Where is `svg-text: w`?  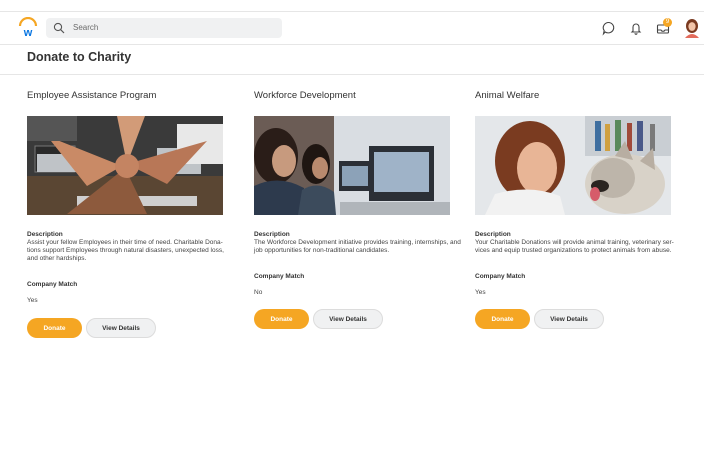 svg-text: w is located at coordinates (28, 33).